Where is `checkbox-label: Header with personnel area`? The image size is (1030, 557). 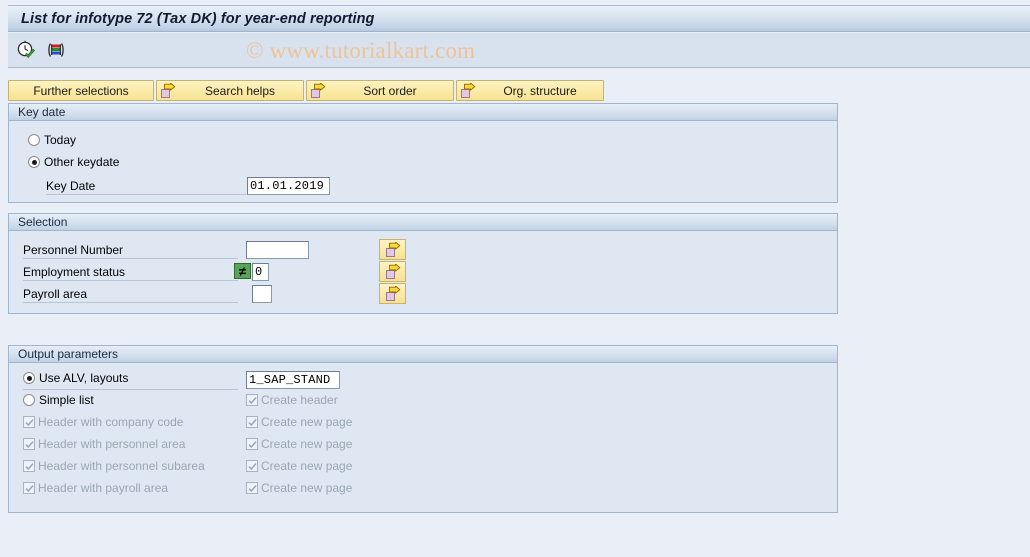
checkbox-label: Header with personnel area is located at coordinates (112, 444).